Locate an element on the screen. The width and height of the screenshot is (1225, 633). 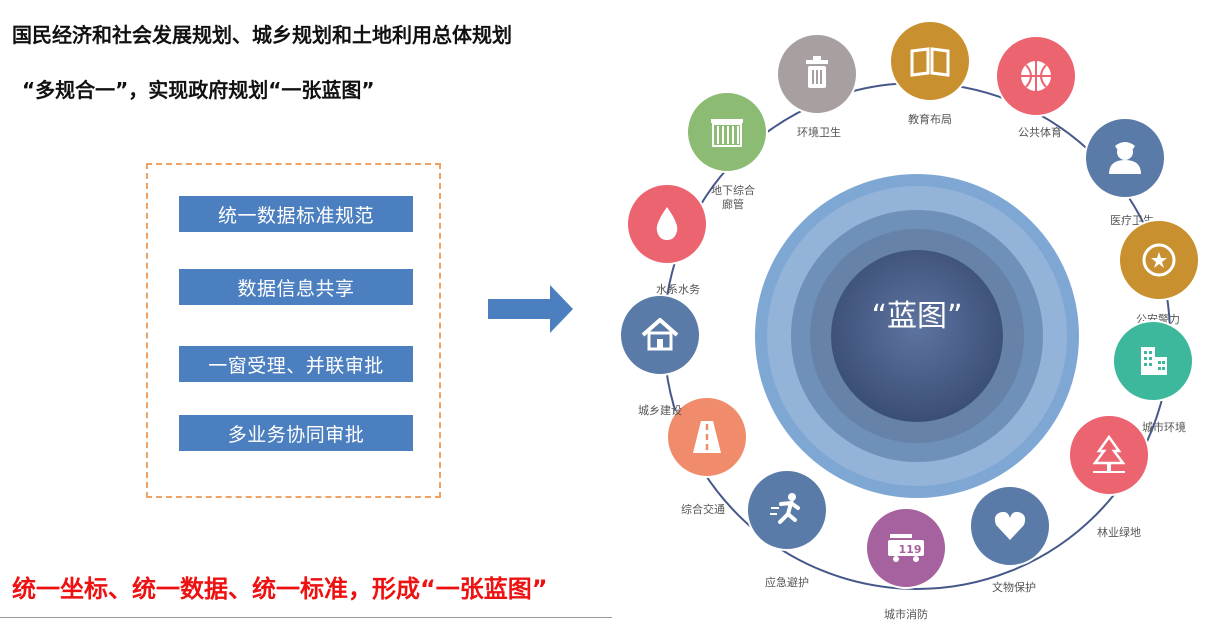
measure-box-data-standards: 统一数据标准规范 is located at coordinates (296, 214).